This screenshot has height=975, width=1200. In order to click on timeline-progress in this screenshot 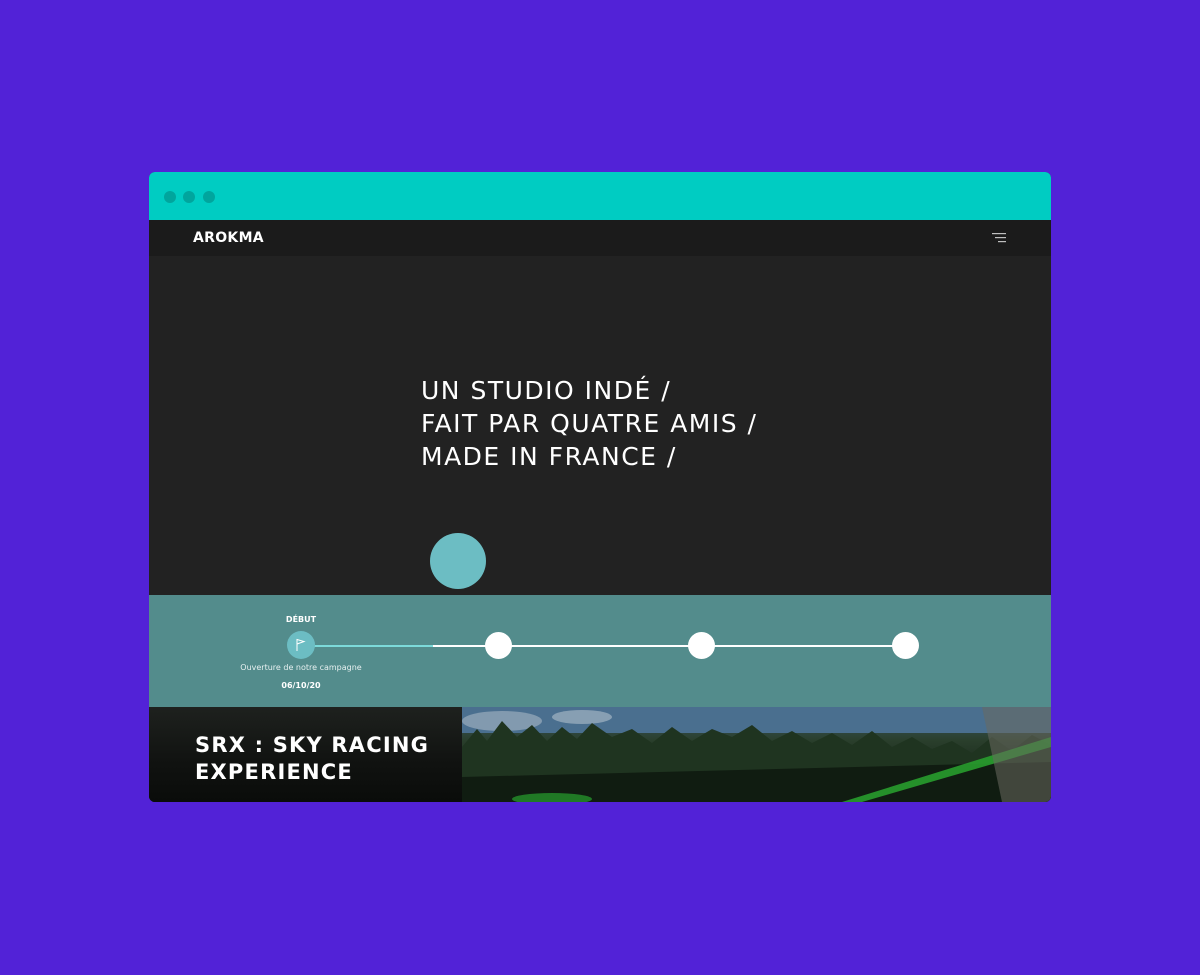, I will do `click(367, 646)`.